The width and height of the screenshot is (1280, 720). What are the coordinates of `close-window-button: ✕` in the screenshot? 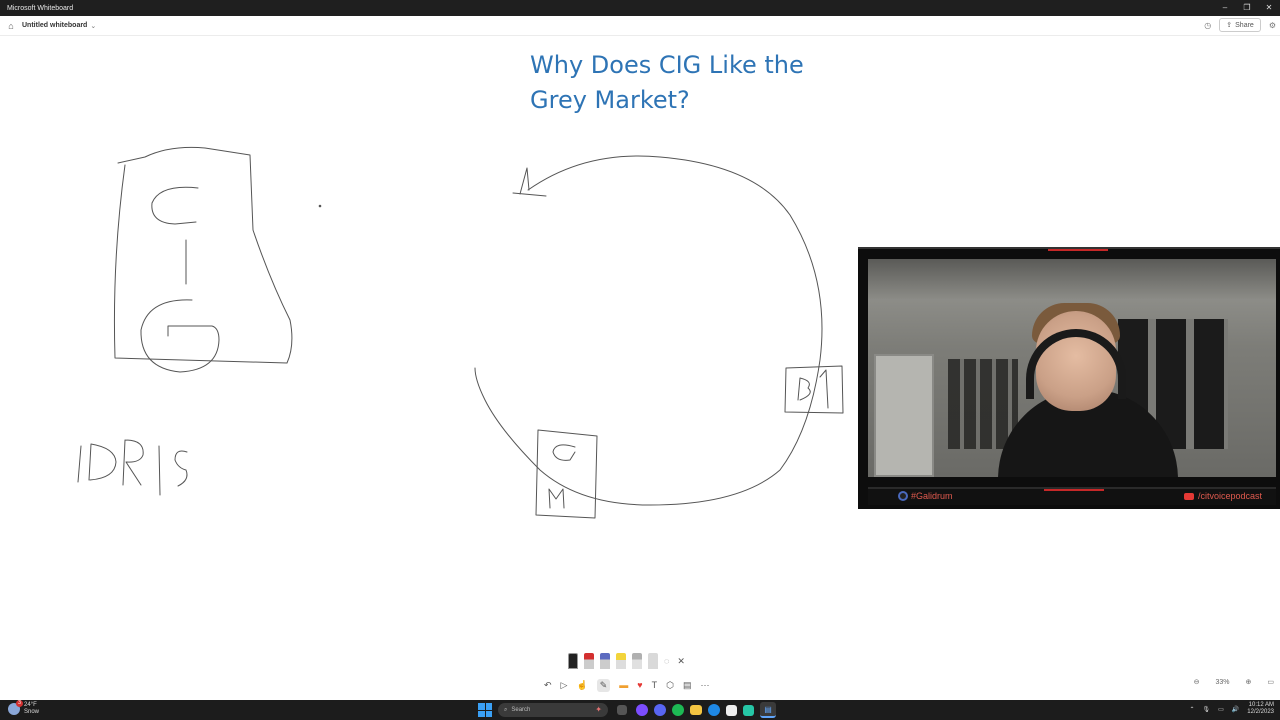 It's located at (1269, 8).